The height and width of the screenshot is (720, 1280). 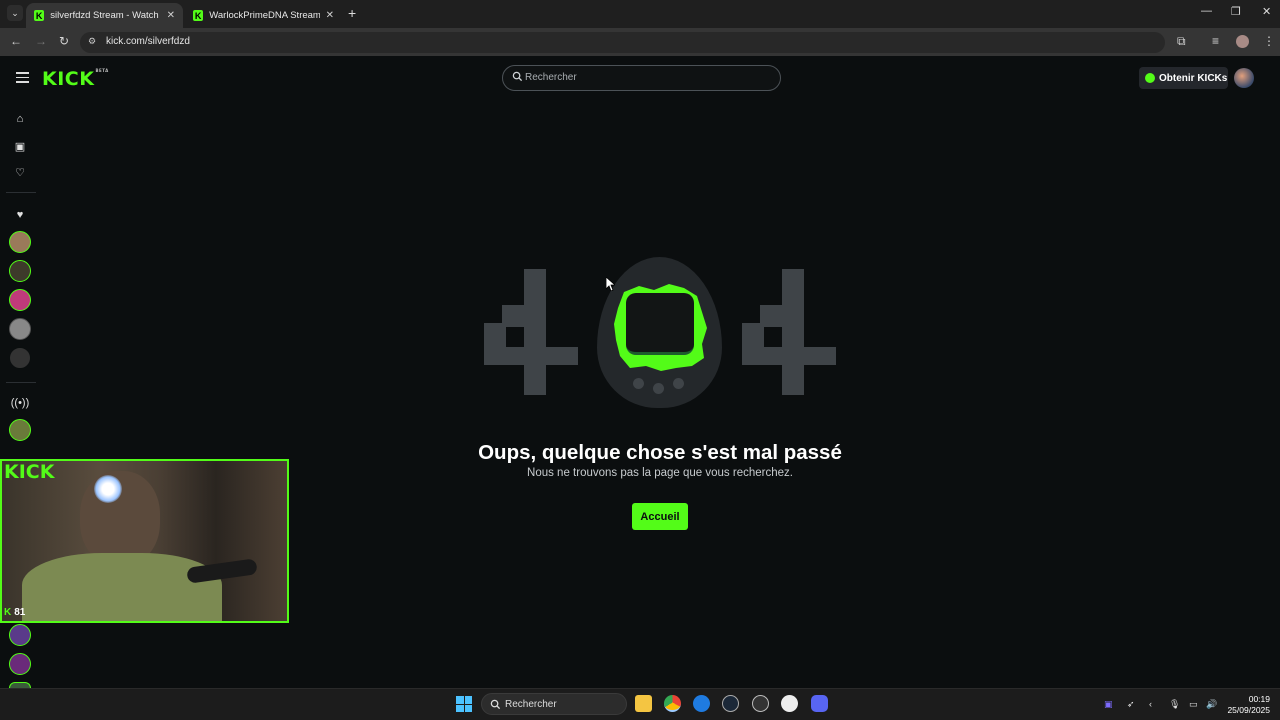 What do you see at coordinates (819, 703) in the screenshot?
I see `discord-icon` at bounding box center [819, 703].